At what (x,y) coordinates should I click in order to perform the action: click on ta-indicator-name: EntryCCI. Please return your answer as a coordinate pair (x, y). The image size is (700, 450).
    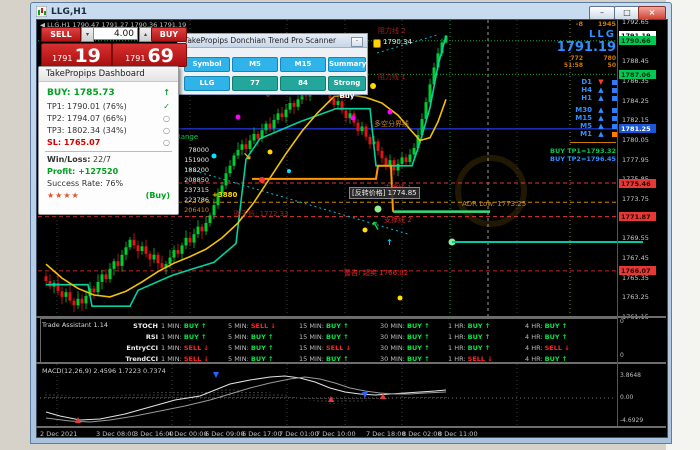
    Looking at the image, I should click on (142, 348).